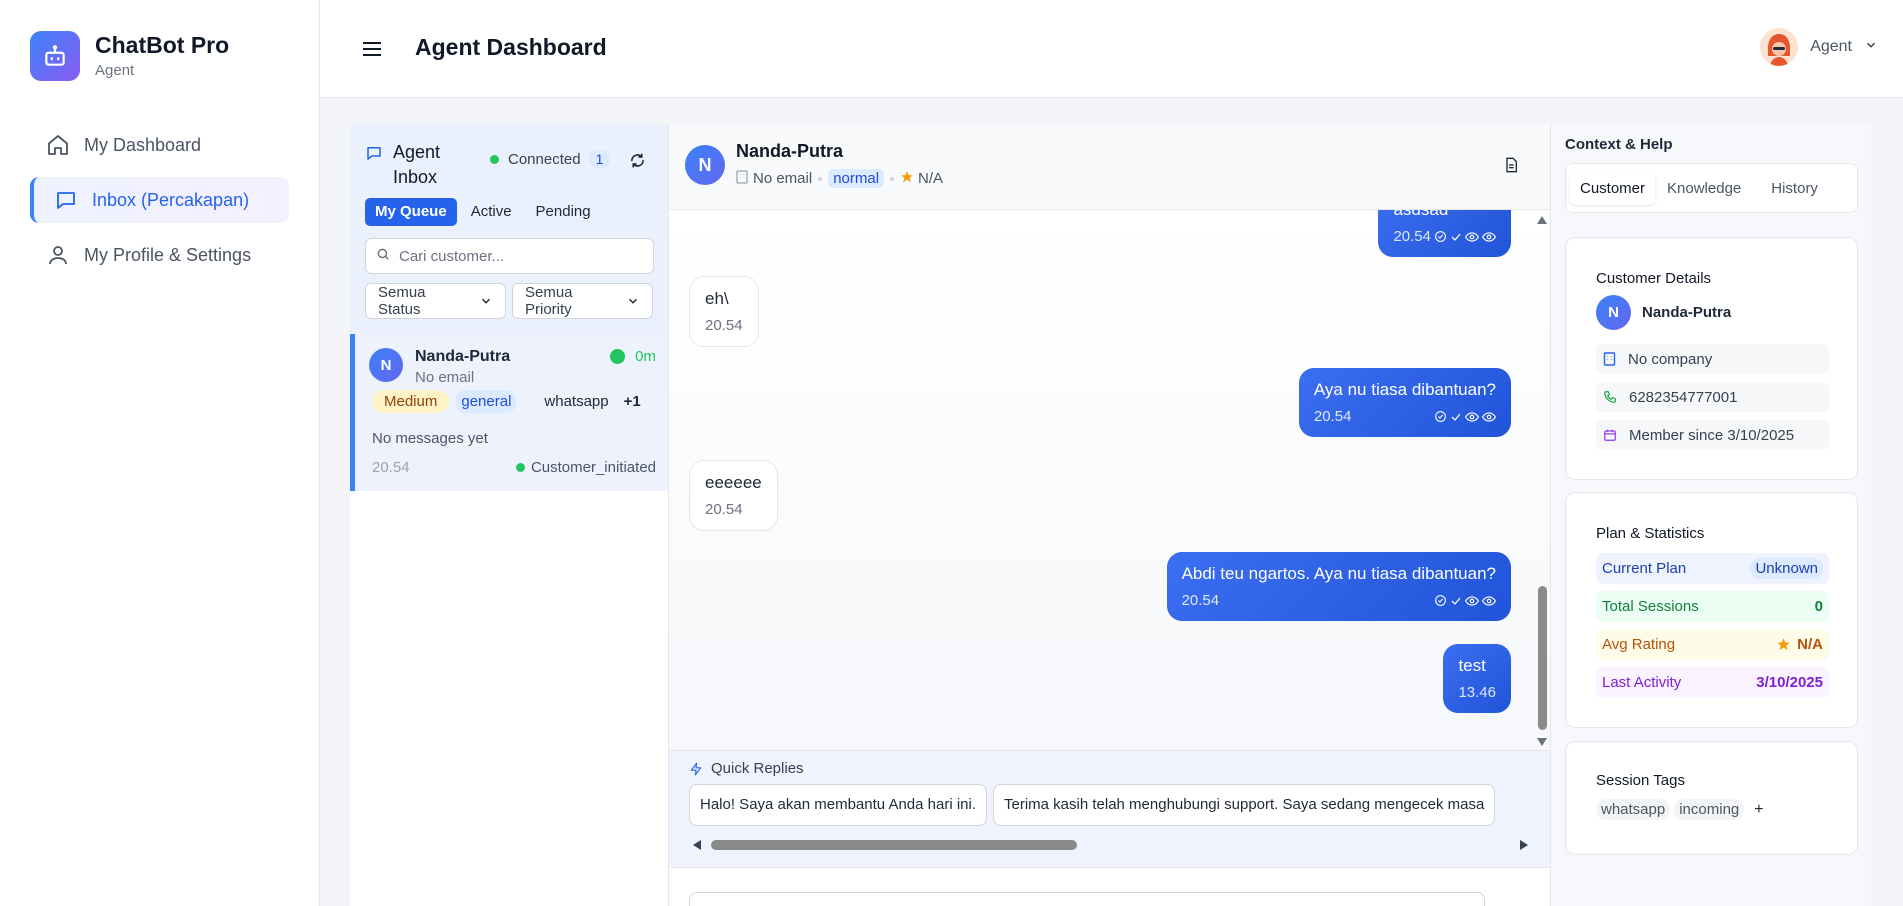 This screenshot has height=906, width=1903. What do you see at coordinates (783, 178) in the screenshot?
I see `chat-email: No email` at bounding box center [783, 178].